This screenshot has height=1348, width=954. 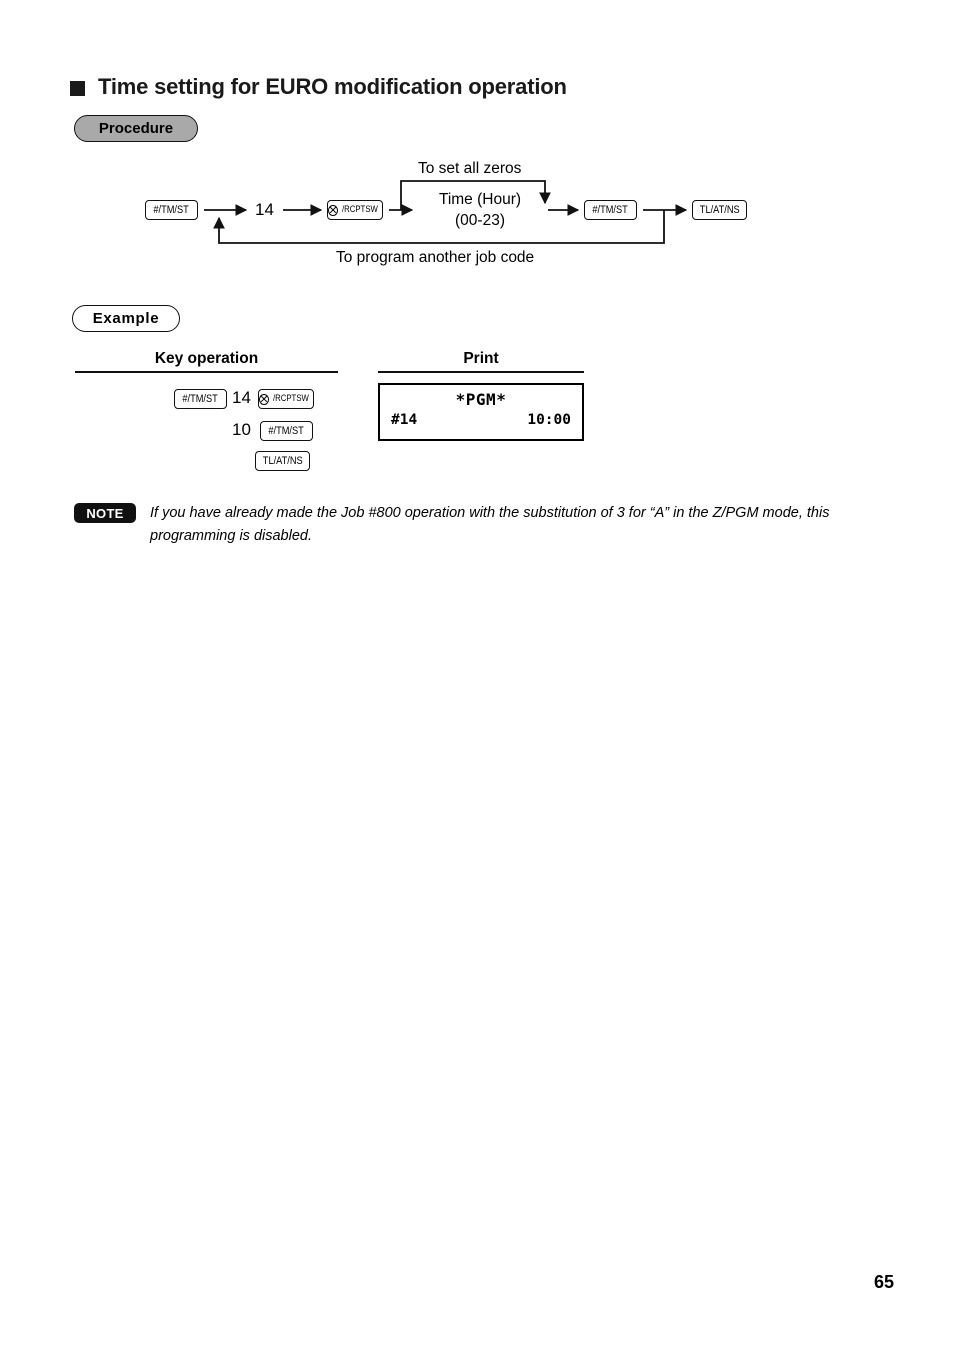 I want to click on example-number-10: 10, so click(x=241, y=429).